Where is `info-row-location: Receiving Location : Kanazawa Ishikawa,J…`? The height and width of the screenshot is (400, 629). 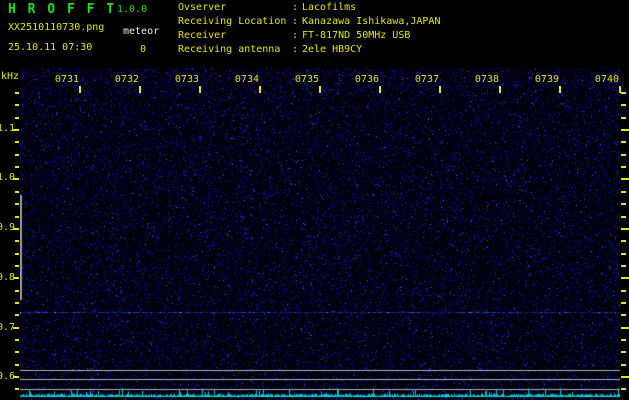
info-row-location: Receiving Location : Kanazawa Ishikawa,J… is located at coordinates (403, 22).